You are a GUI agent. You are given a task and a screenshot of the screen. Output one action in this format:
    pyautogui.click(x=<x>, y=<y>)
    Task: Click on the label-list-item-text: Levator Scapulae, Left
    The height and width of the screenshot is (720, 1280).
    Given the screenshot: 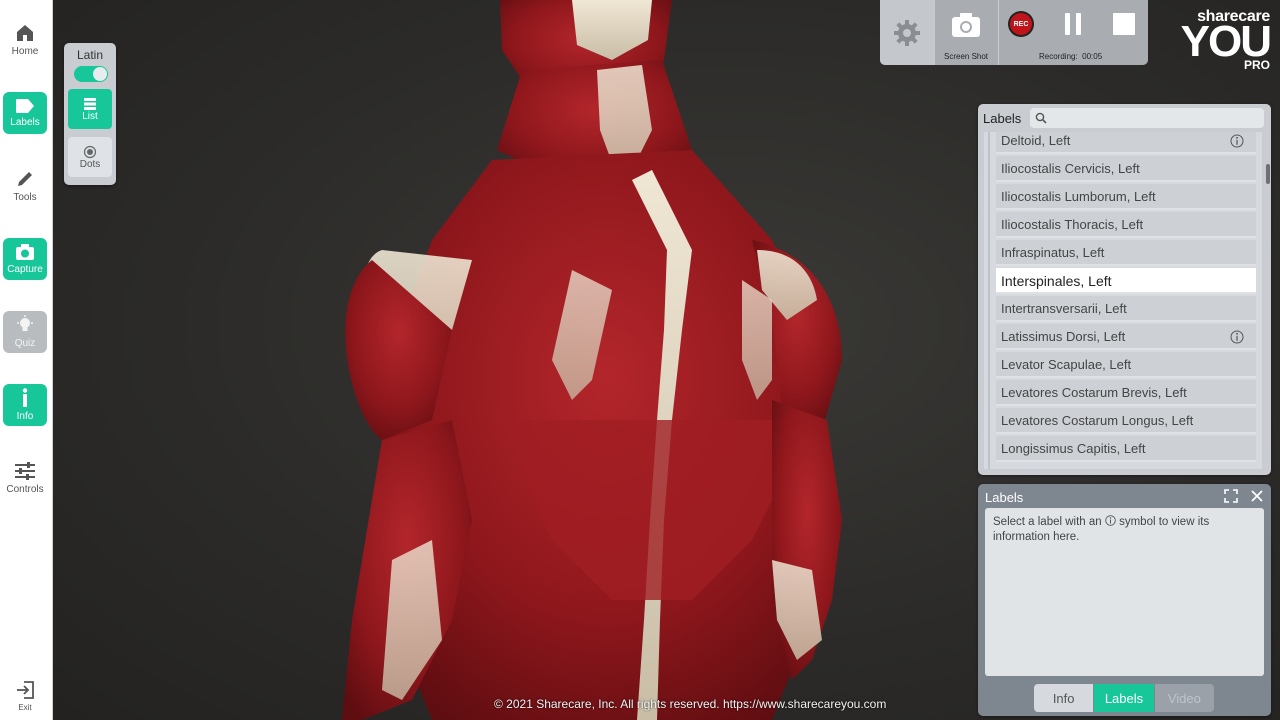 What is the action you would take?
    pyautogui.click(x=1066, y=364)
    